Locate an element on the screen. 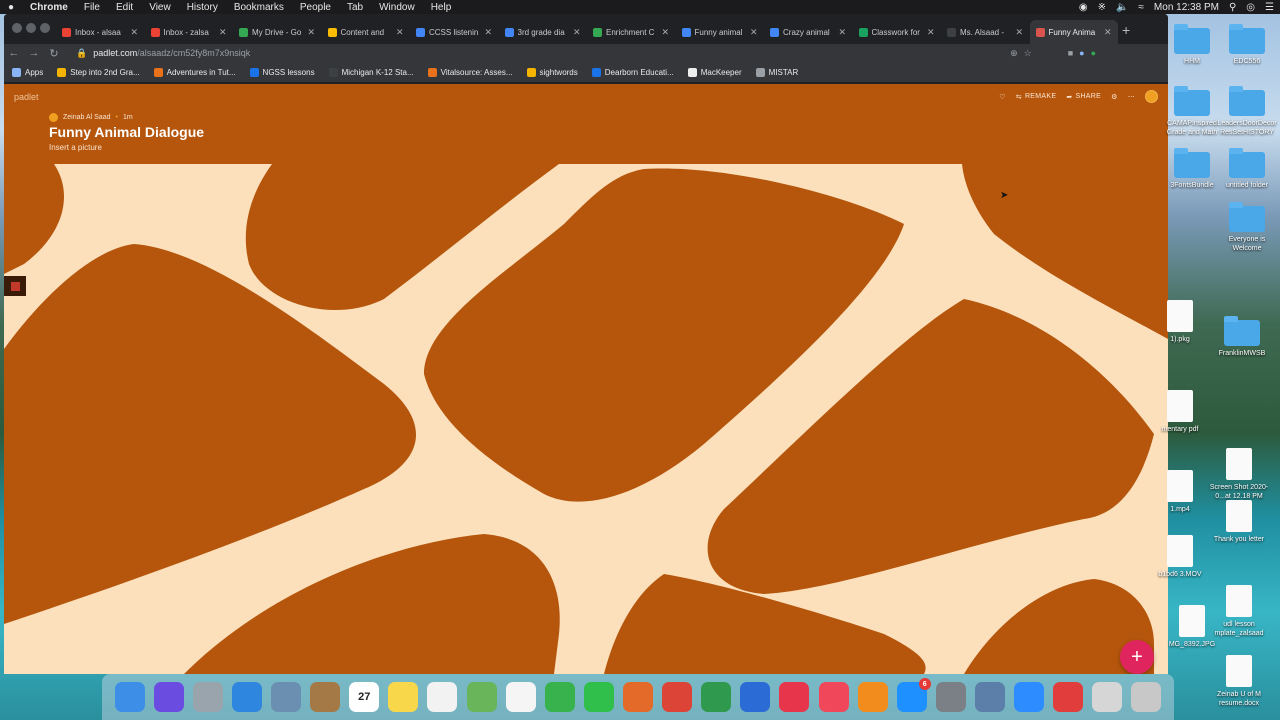 Image resolution: width=1280 pixels, height=720 pixels. add-post-button: + is located at coordinates (1137, 657).